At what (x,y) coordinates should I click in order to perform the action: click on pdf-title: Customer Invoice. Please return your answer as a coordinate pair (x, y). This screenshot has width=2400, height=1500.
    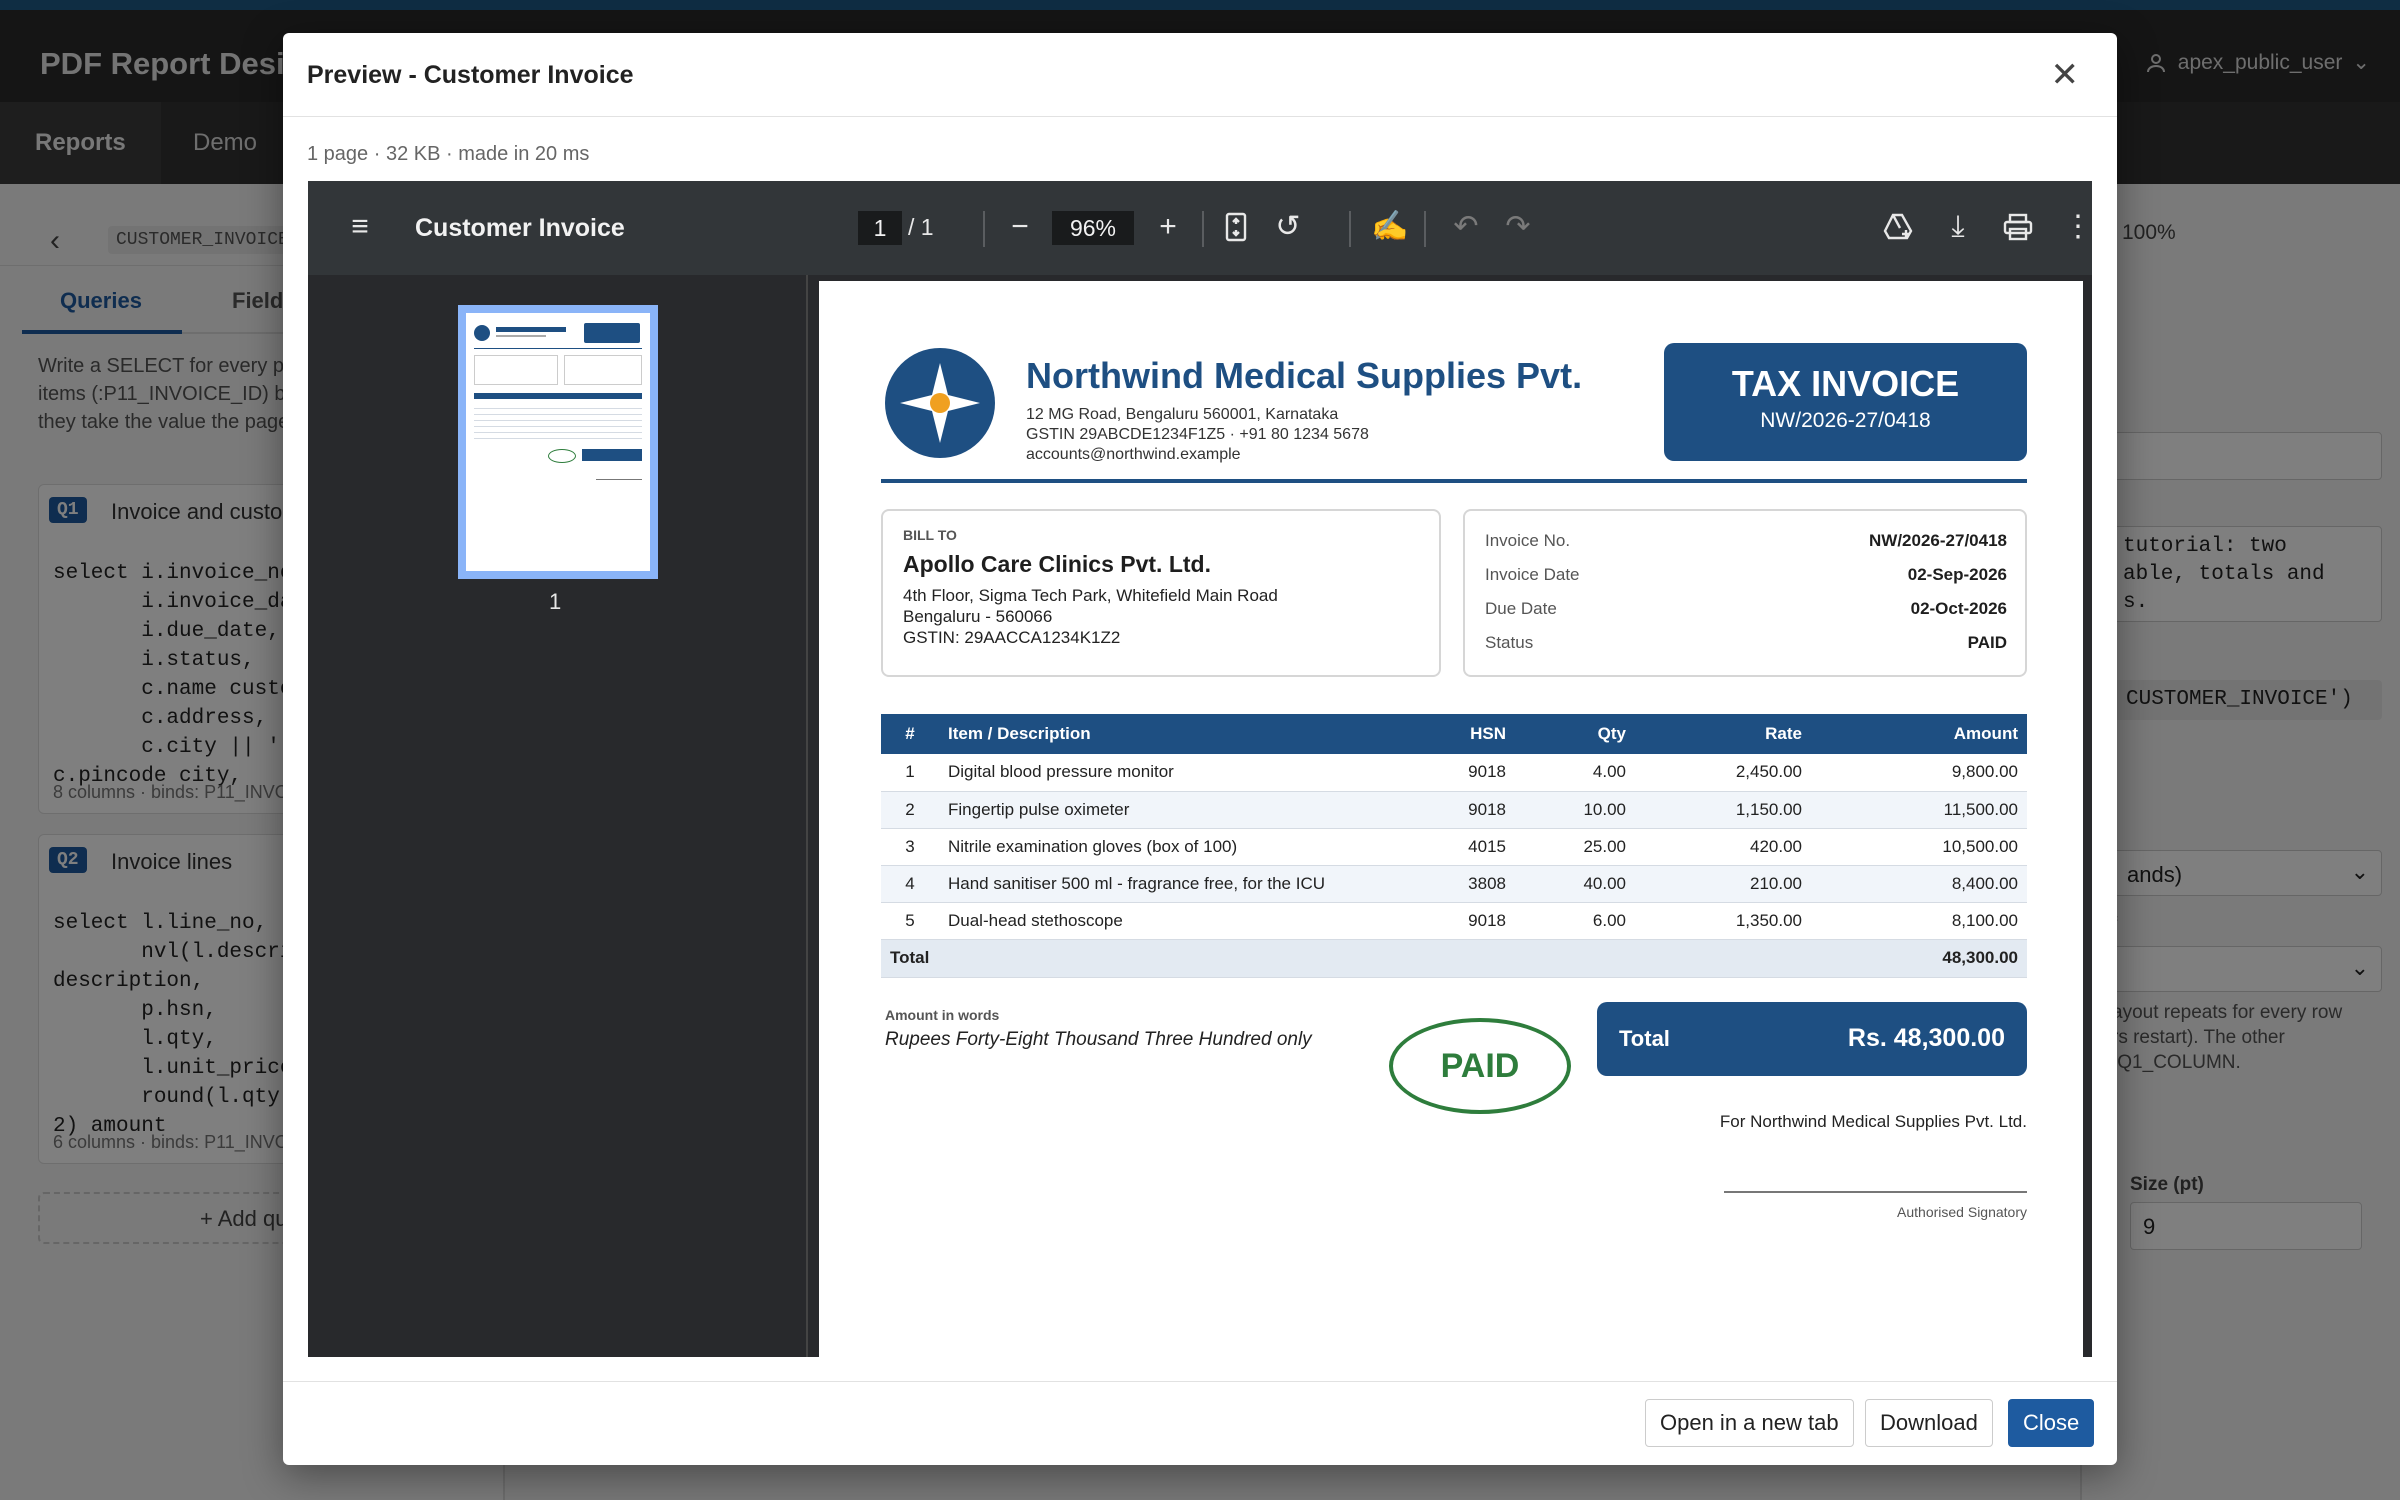
    Looking at the image, I should click on (520, 228).